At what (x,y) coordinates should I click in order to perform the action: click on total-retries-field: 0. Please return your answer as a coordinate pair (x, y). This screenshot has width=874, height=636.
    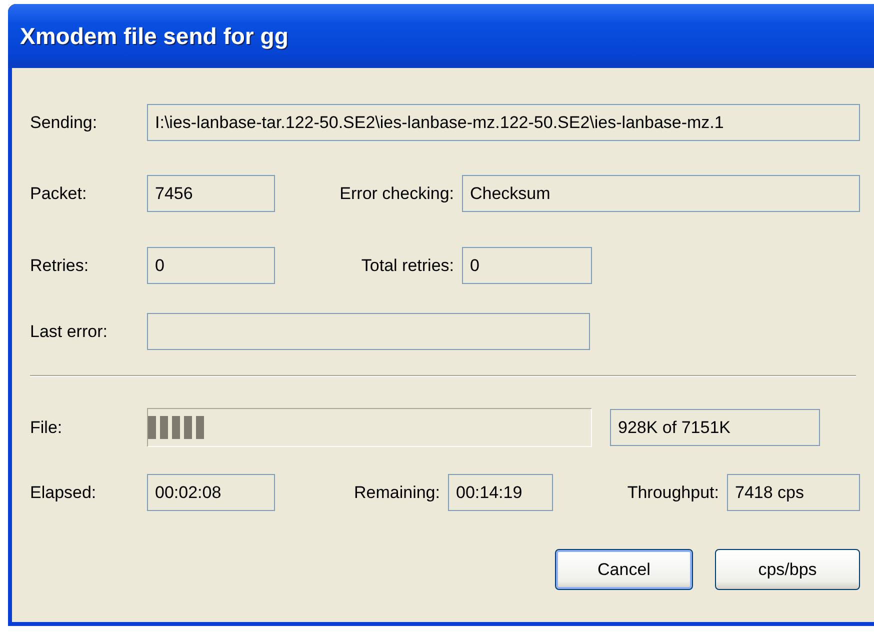
    Looking at the image, I should click on (527, 265).